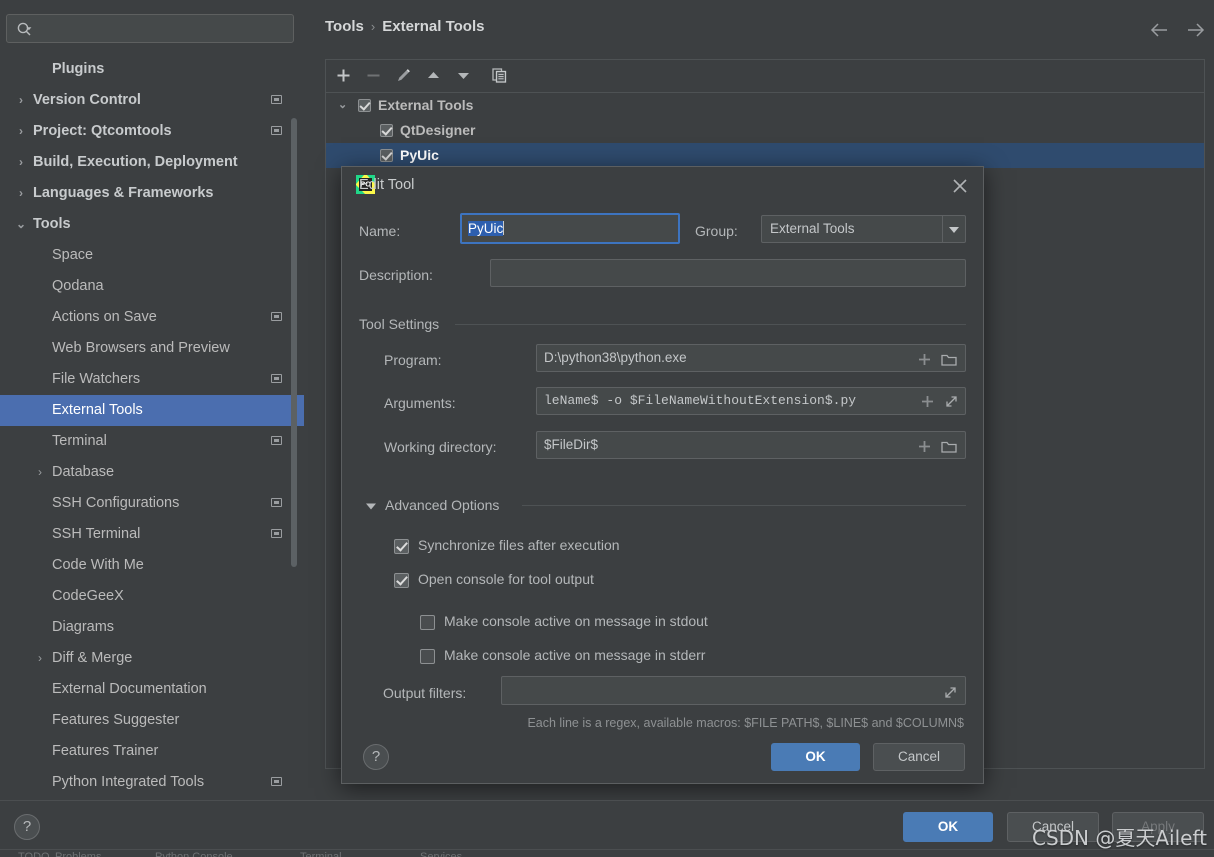 The image size is (1214, 857). What do you see at coordinates (152, 782) in the screenshot?
I see `sidebar-item-python-integrated-tools: Python Integrated Tools` at bounding box center [152, 782].